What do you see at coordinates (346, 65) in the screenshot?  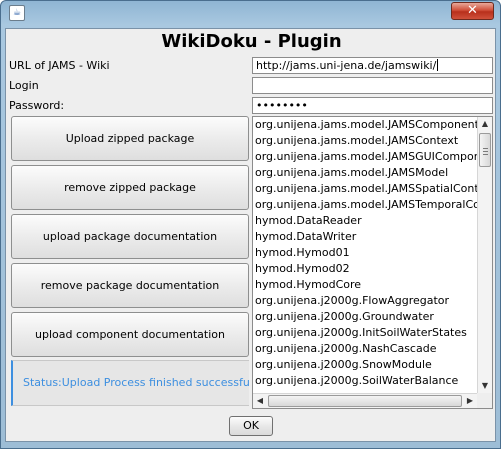 I see `url-value: http://jams.uni-jena.de/jamswiki/` at bounding box center [346, 65].